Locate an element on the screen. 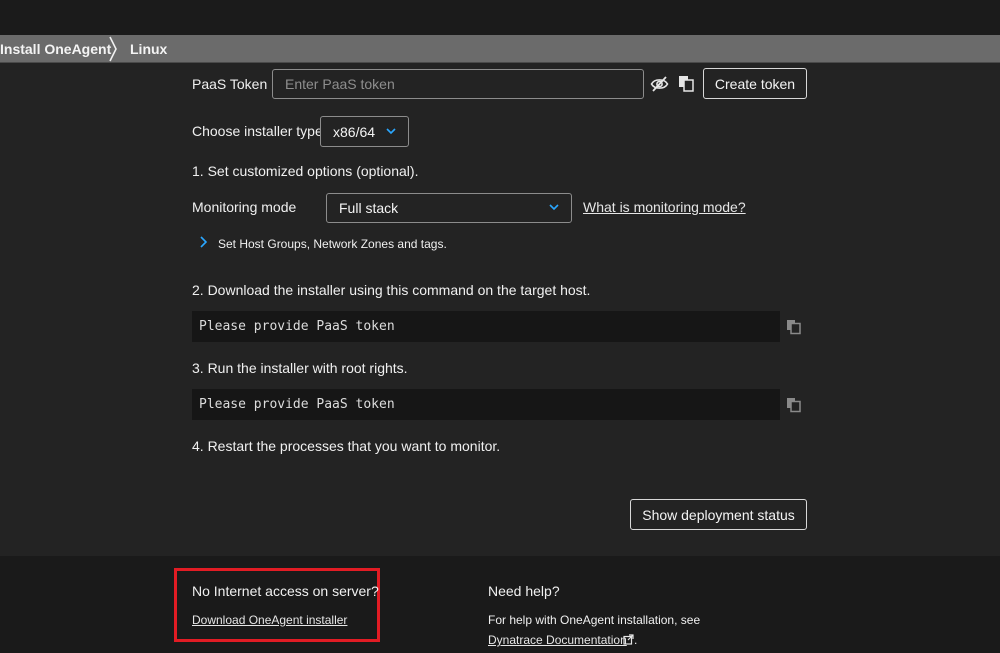 Image resolution: width=1000 pixels, height=653 pixels. monitoring-mode-label: Monitoring mode is located at coordinates (244, 207).